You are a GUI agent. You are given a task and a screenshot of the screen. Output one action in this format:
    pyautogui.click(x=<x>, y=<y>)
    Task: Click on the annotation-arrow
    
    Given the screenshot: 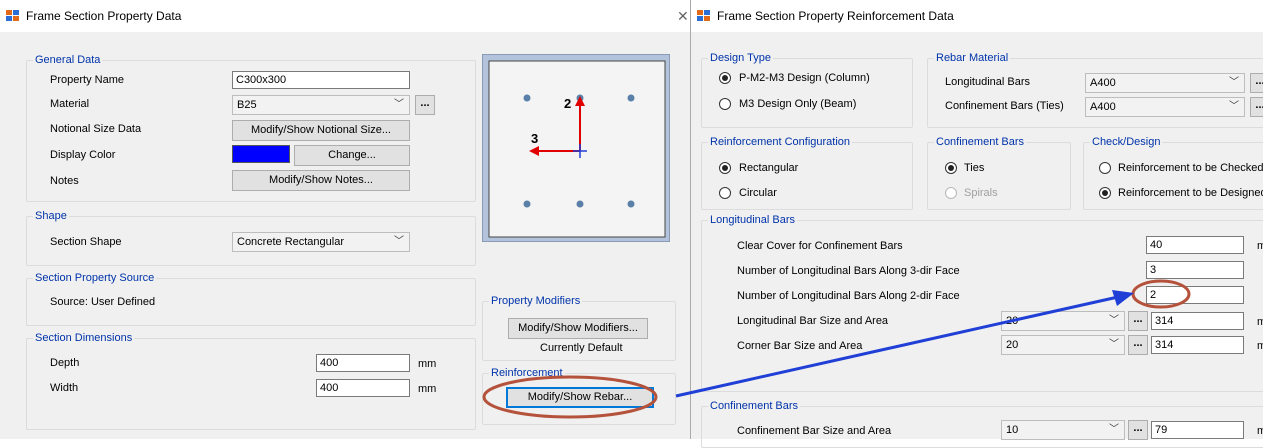 What is the action you would take?
    pyautogui.click(x=897, y=346)
    